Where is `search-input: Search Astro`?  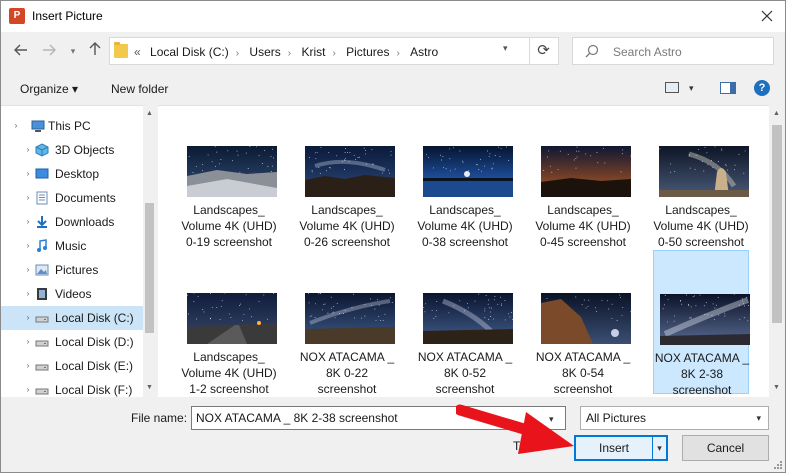 search-input: Search Astro is located at coordinates (673, 51).